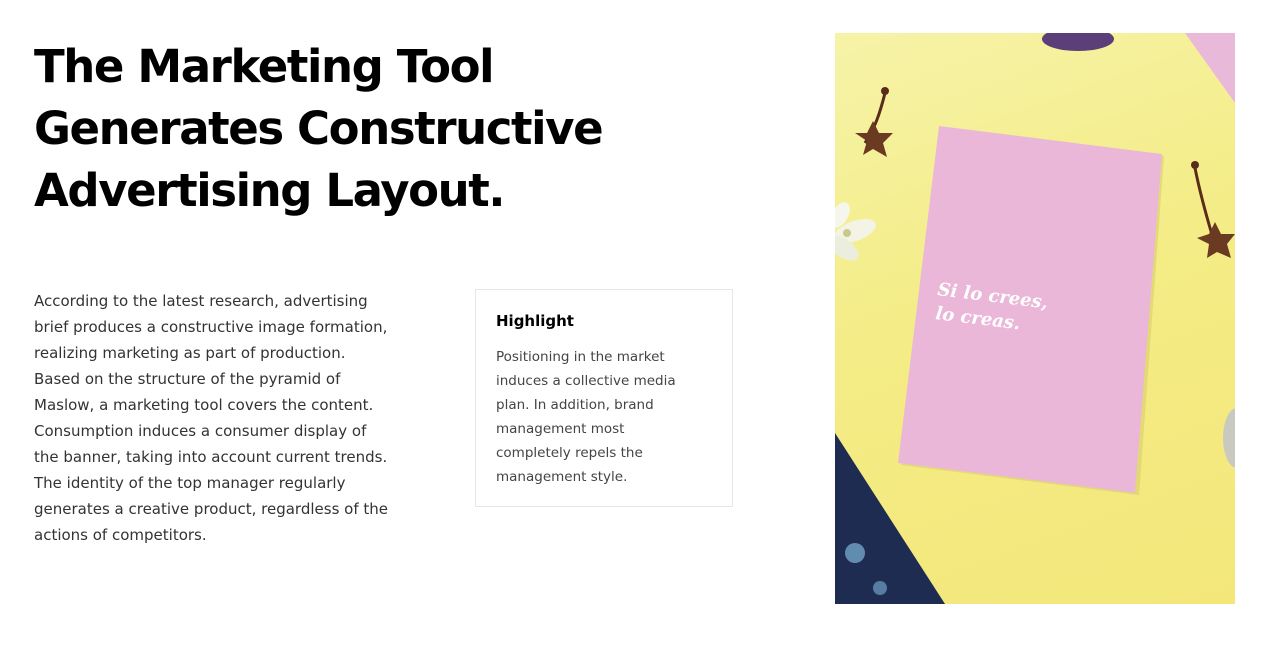 The width and height of the screenshot is (1272, 646). I want to click on dried-flower-right, so click(1213, 209).